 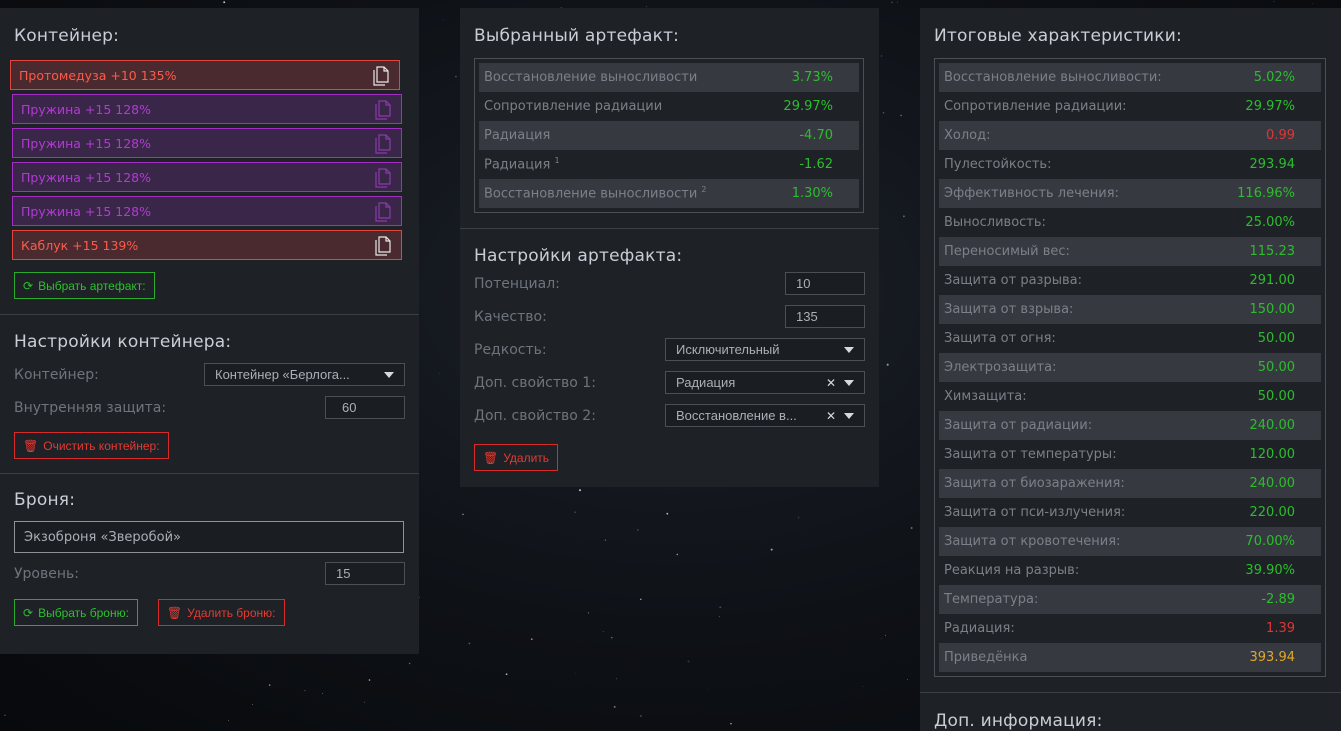 What do you see at coordinates (365, 407) in the screenshot?
I see `internal-protection-input` at bounding box center [365, 407].